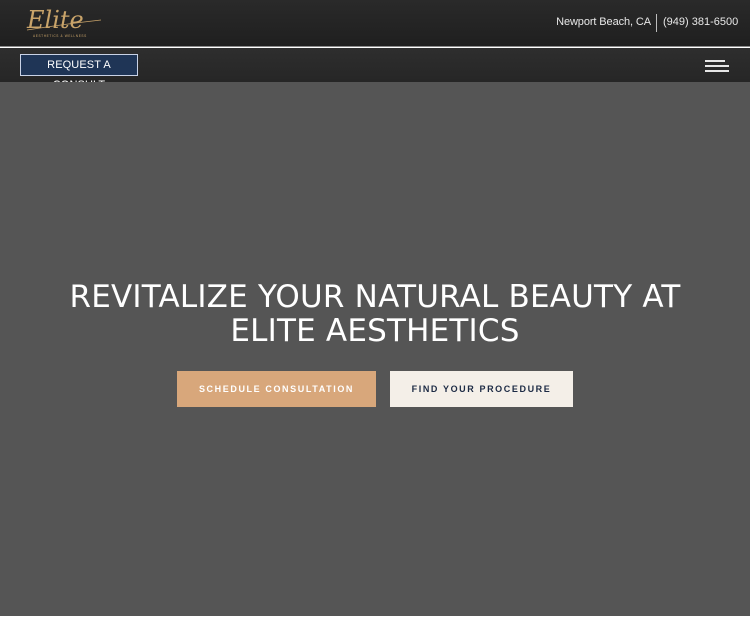 This screenshot has width=750, height=628. Describe the element at coordinates (375, 331) in the screenshot. I see `hero-title-line-2: ELITE AESTHETICS` at that location.